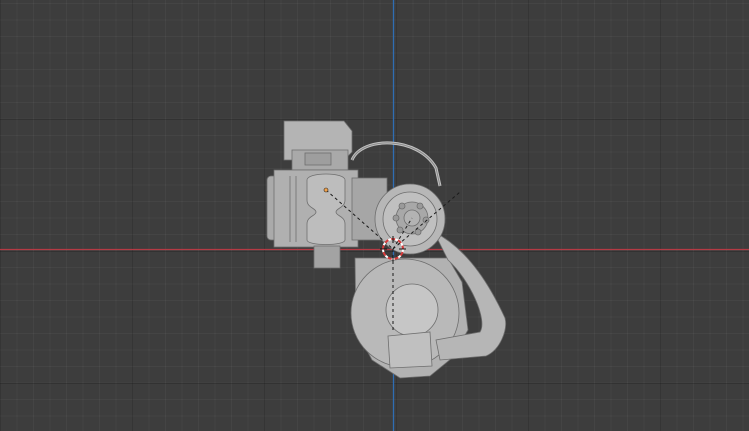  I want to click on object-origin-icon, so click(326, 190).